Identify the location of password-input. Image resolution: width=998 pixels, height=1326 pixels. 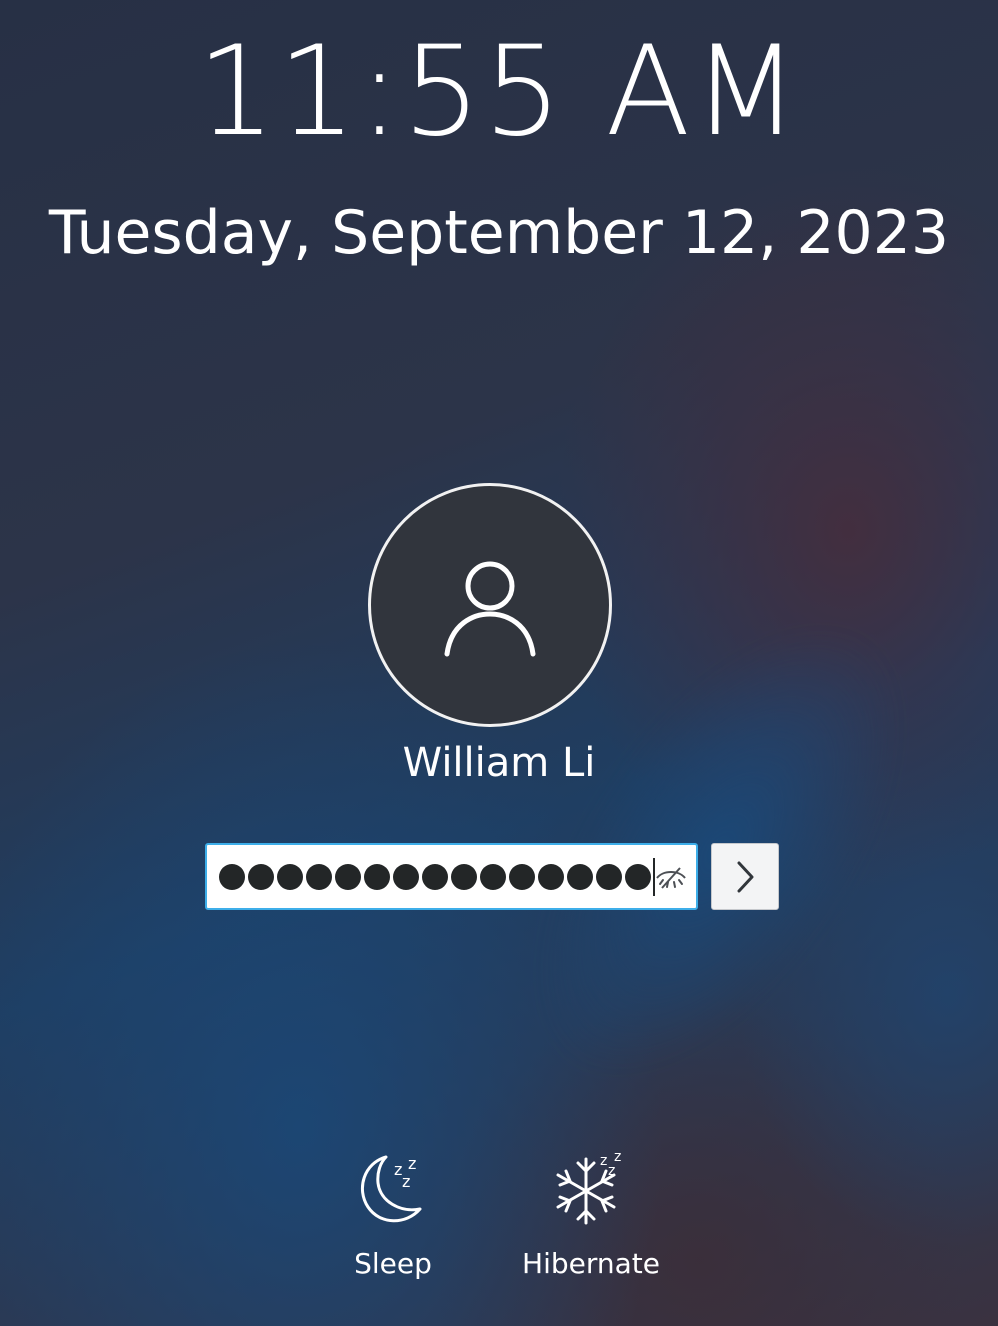
(451, 876).